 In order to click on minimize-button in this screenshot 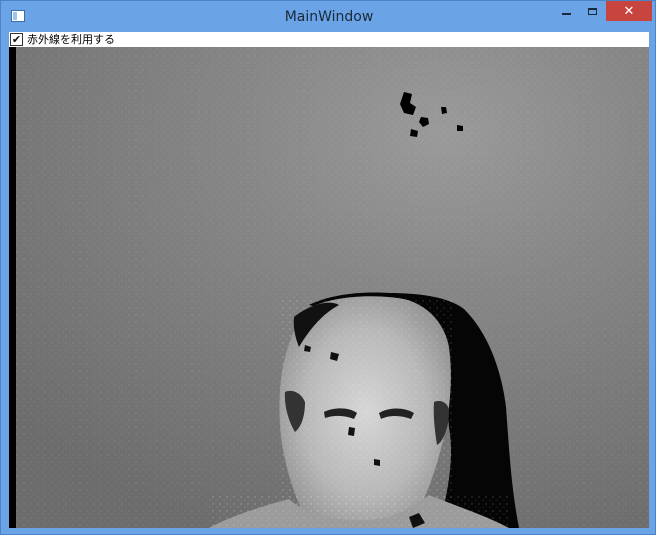, I will do `click(566, 11)`.